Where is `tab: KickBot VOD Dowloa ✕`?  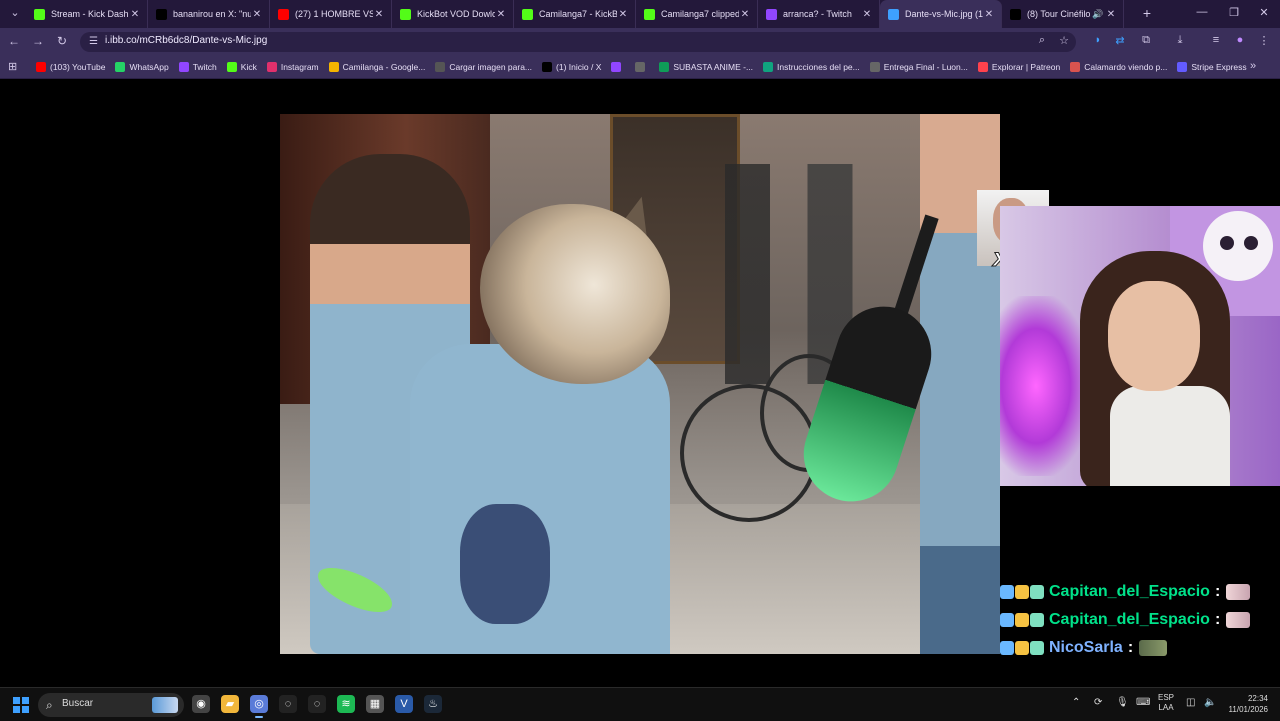 tab: KickBot VOD Dowloa ✕ is located at coordinates (453, 14).